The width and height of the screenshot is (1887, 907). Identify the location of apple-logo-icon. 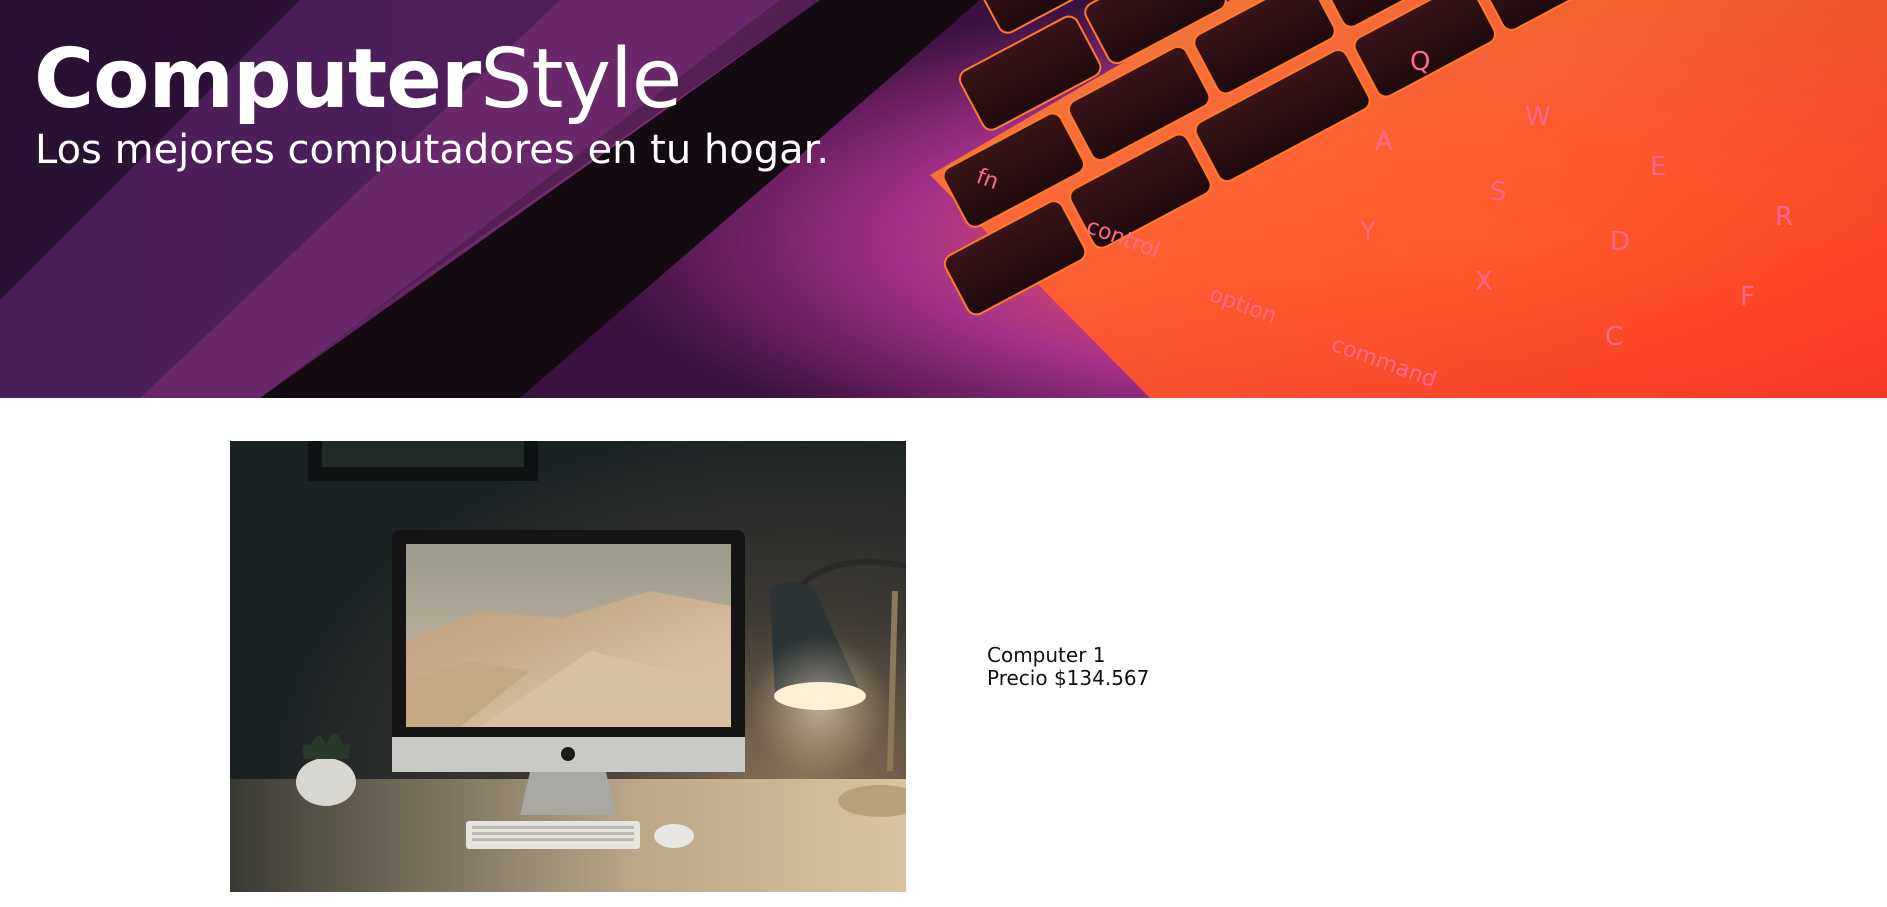
(568, 754).